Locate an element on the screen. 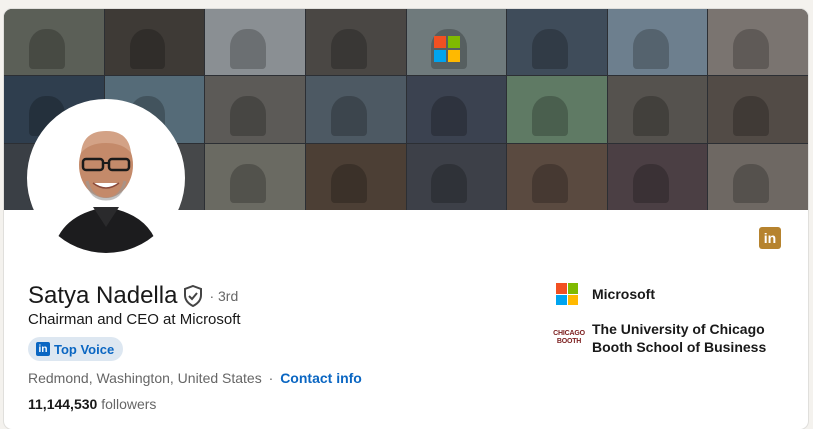 This screenshot has height=429, width=813. profile-photo is located at coordinates (106, 178).